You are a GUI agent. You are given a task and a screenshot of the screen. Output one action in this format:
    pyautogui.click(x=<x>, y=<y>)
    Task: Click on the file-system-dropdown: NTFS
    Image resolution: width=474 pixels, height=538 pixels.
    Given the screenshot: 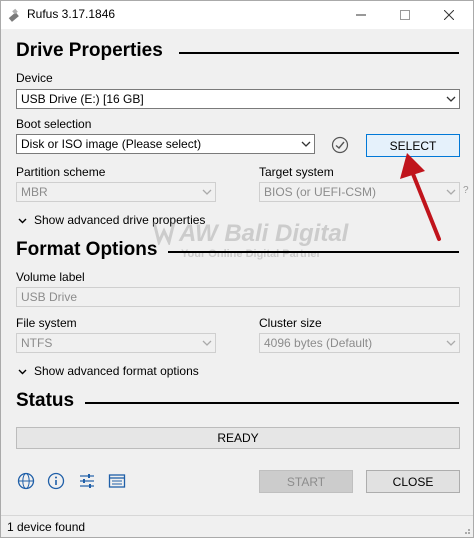 What is the action you would take?
    pyautogui.click(x=116, y=343)
    